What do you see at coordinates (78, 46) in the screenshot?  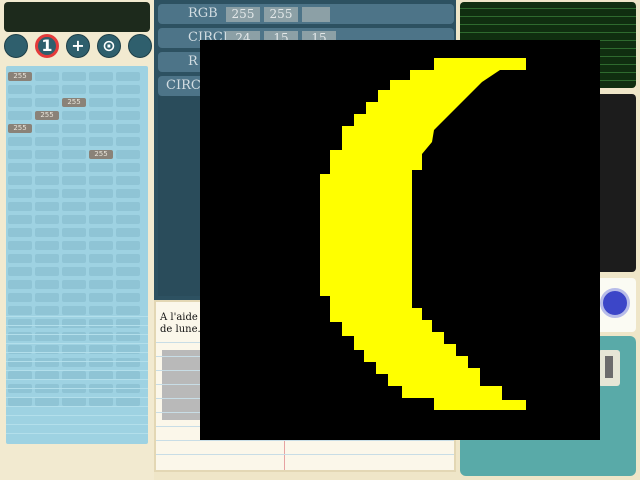 I see `tool-plus-button: +` at bounding box center [78, 46].